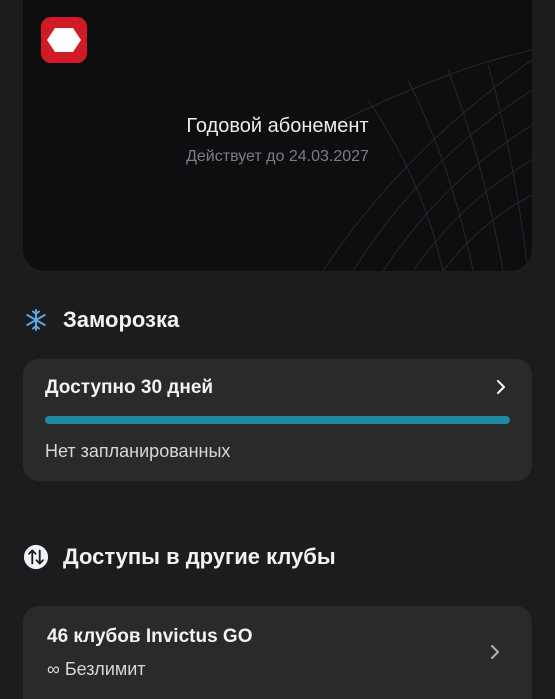 This screenshot has height=699, width=555. What do you see at coordinates (277, 156) in the screenshot?
I see `membership-valid-until: Действует до 24.03.2027` at bounding box center [277, 156].